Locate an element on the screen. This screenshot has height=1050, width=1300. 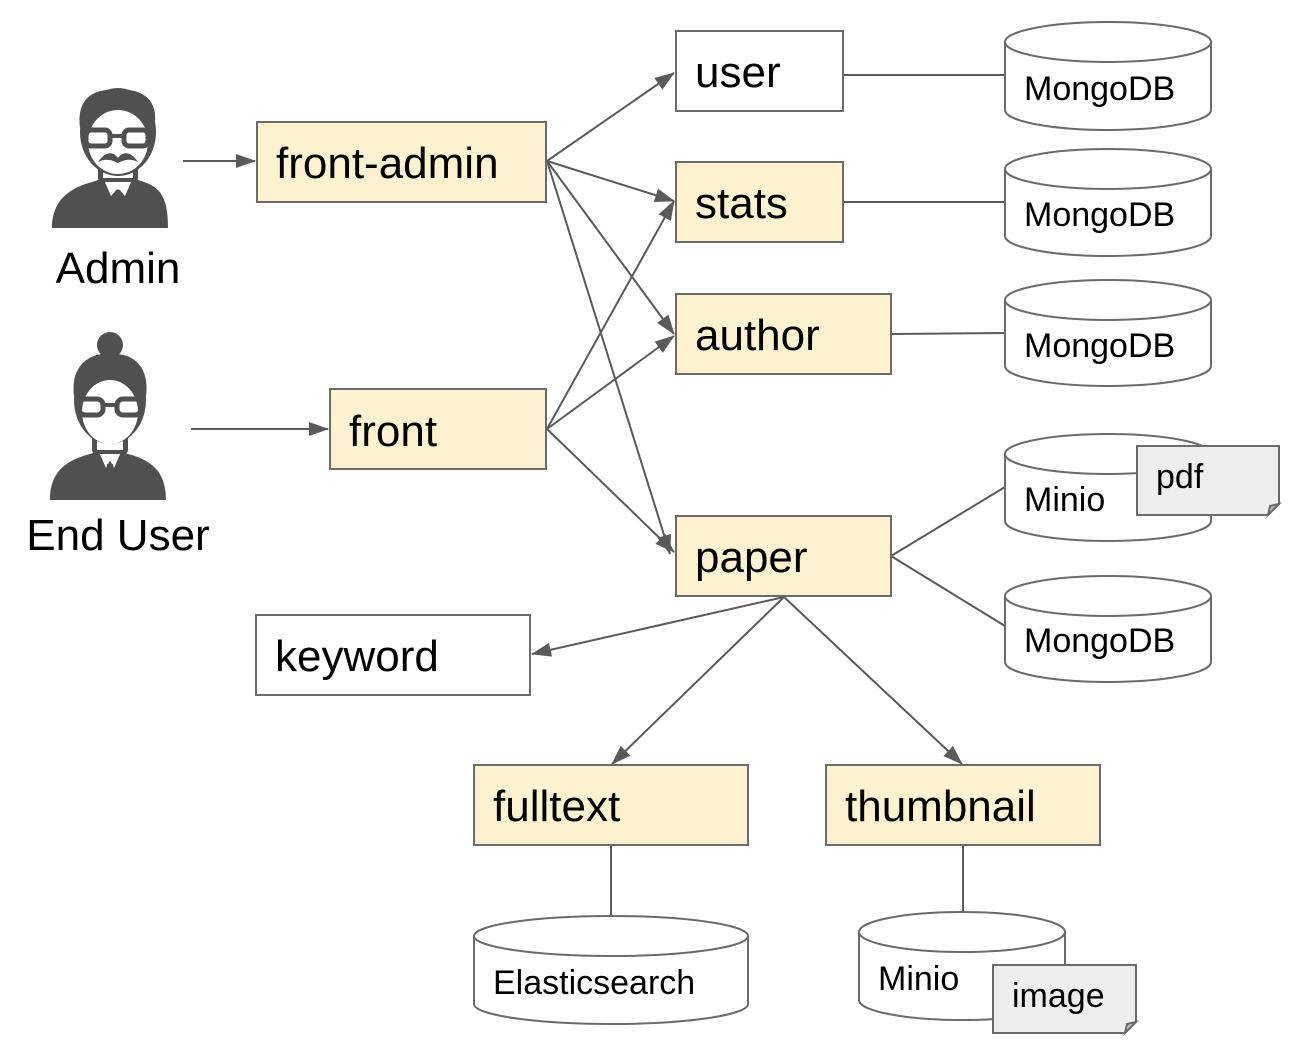
service-fulltext: fulltext is located at coordinates (611, 805).